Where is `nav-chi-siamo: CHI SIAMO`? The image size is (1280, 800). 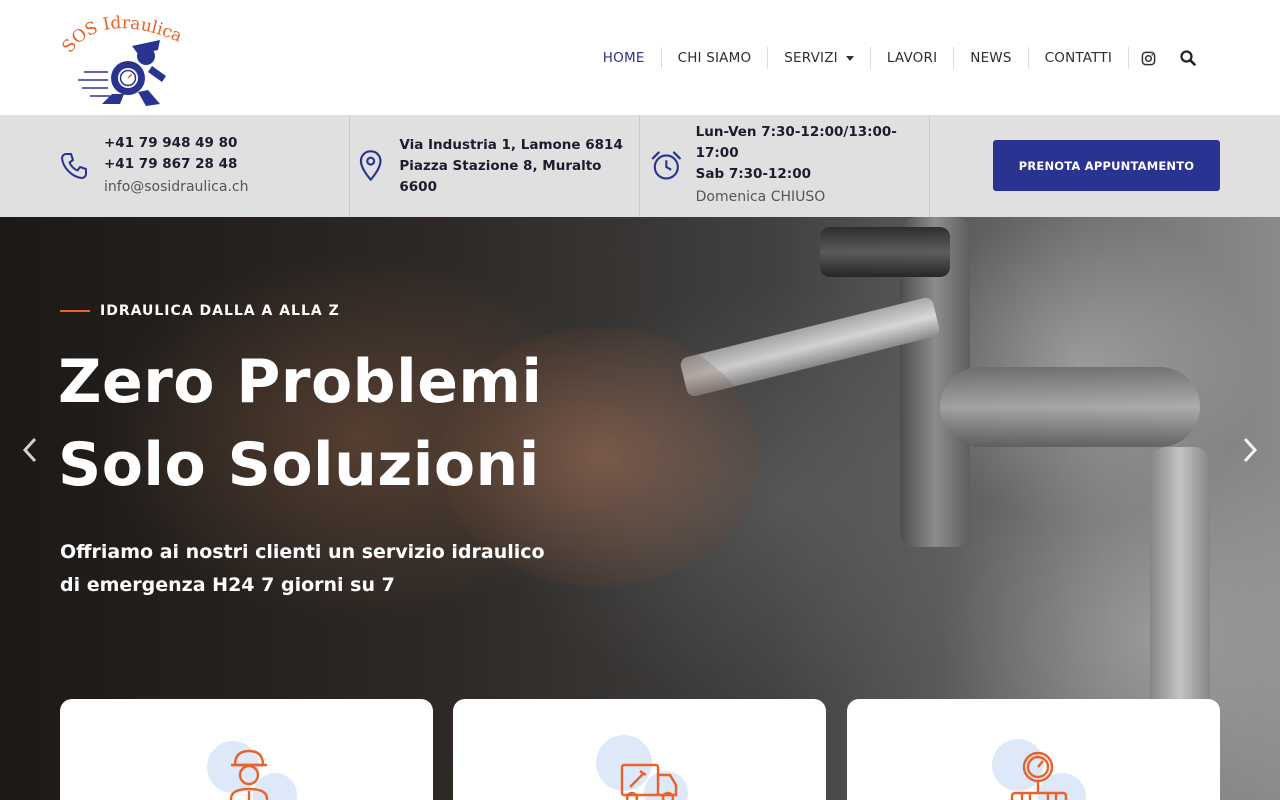
nav-chi-siamo: CHI SIAMO is located at coordinates (714, 58).